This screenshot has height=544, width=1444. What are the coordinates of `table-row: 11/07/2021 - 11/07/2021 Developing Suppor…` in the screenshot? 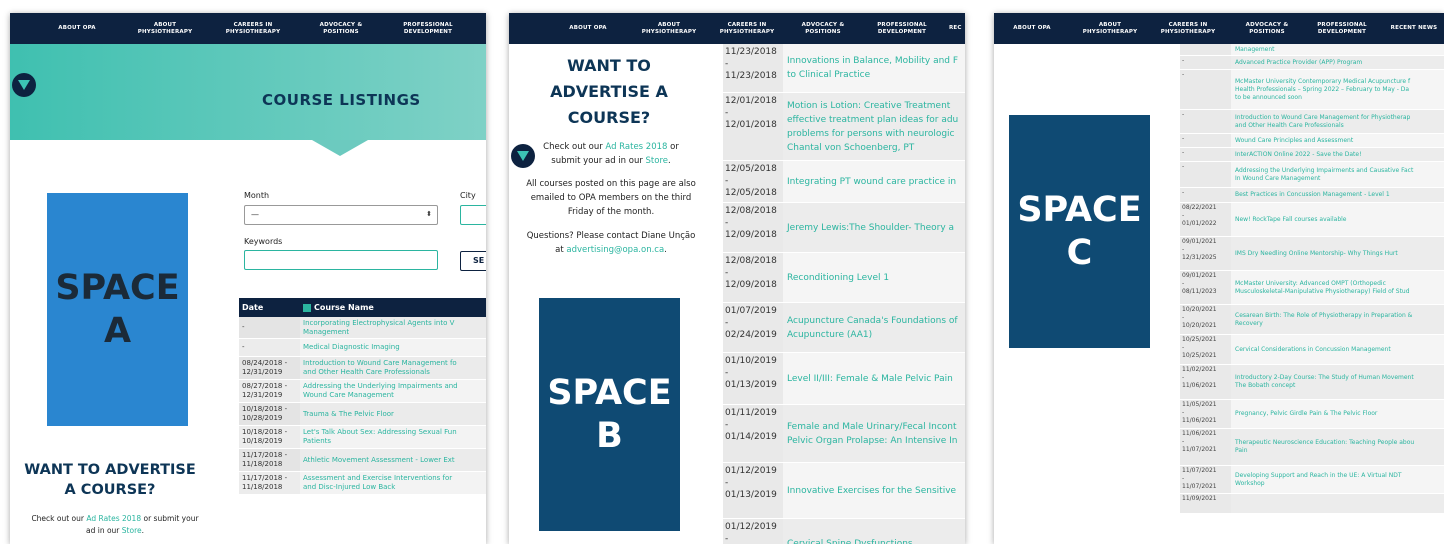 It's located at (1312, 480).